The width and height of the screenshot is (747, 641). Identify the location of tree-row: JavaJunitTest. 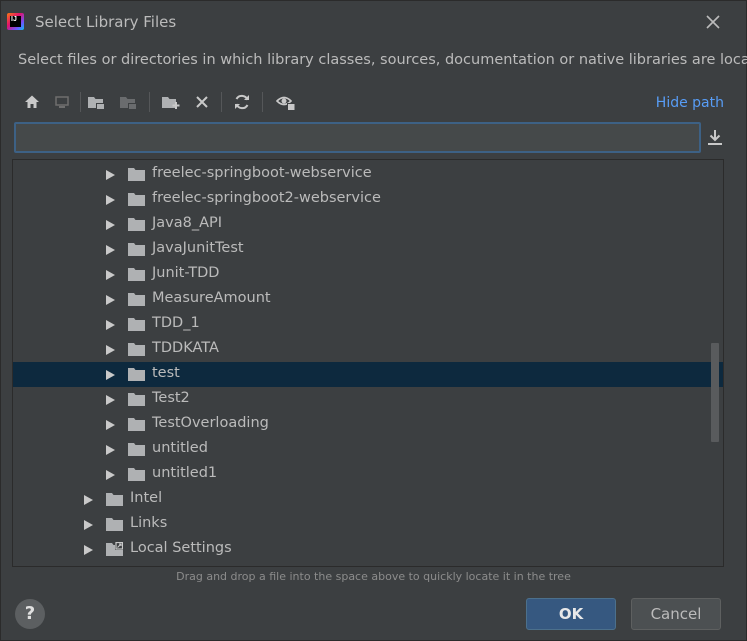
(368, 249).